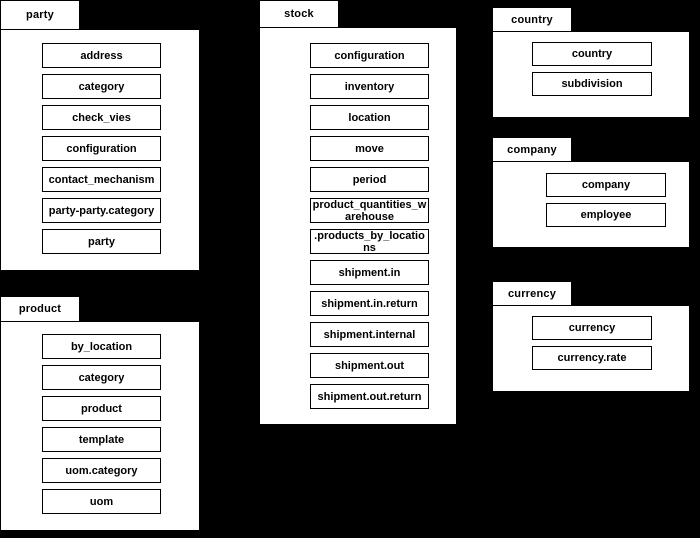 The width and height of the screenshot is (700, 538). I want to click on module-item: contact_mechanism, so click(101, 179).